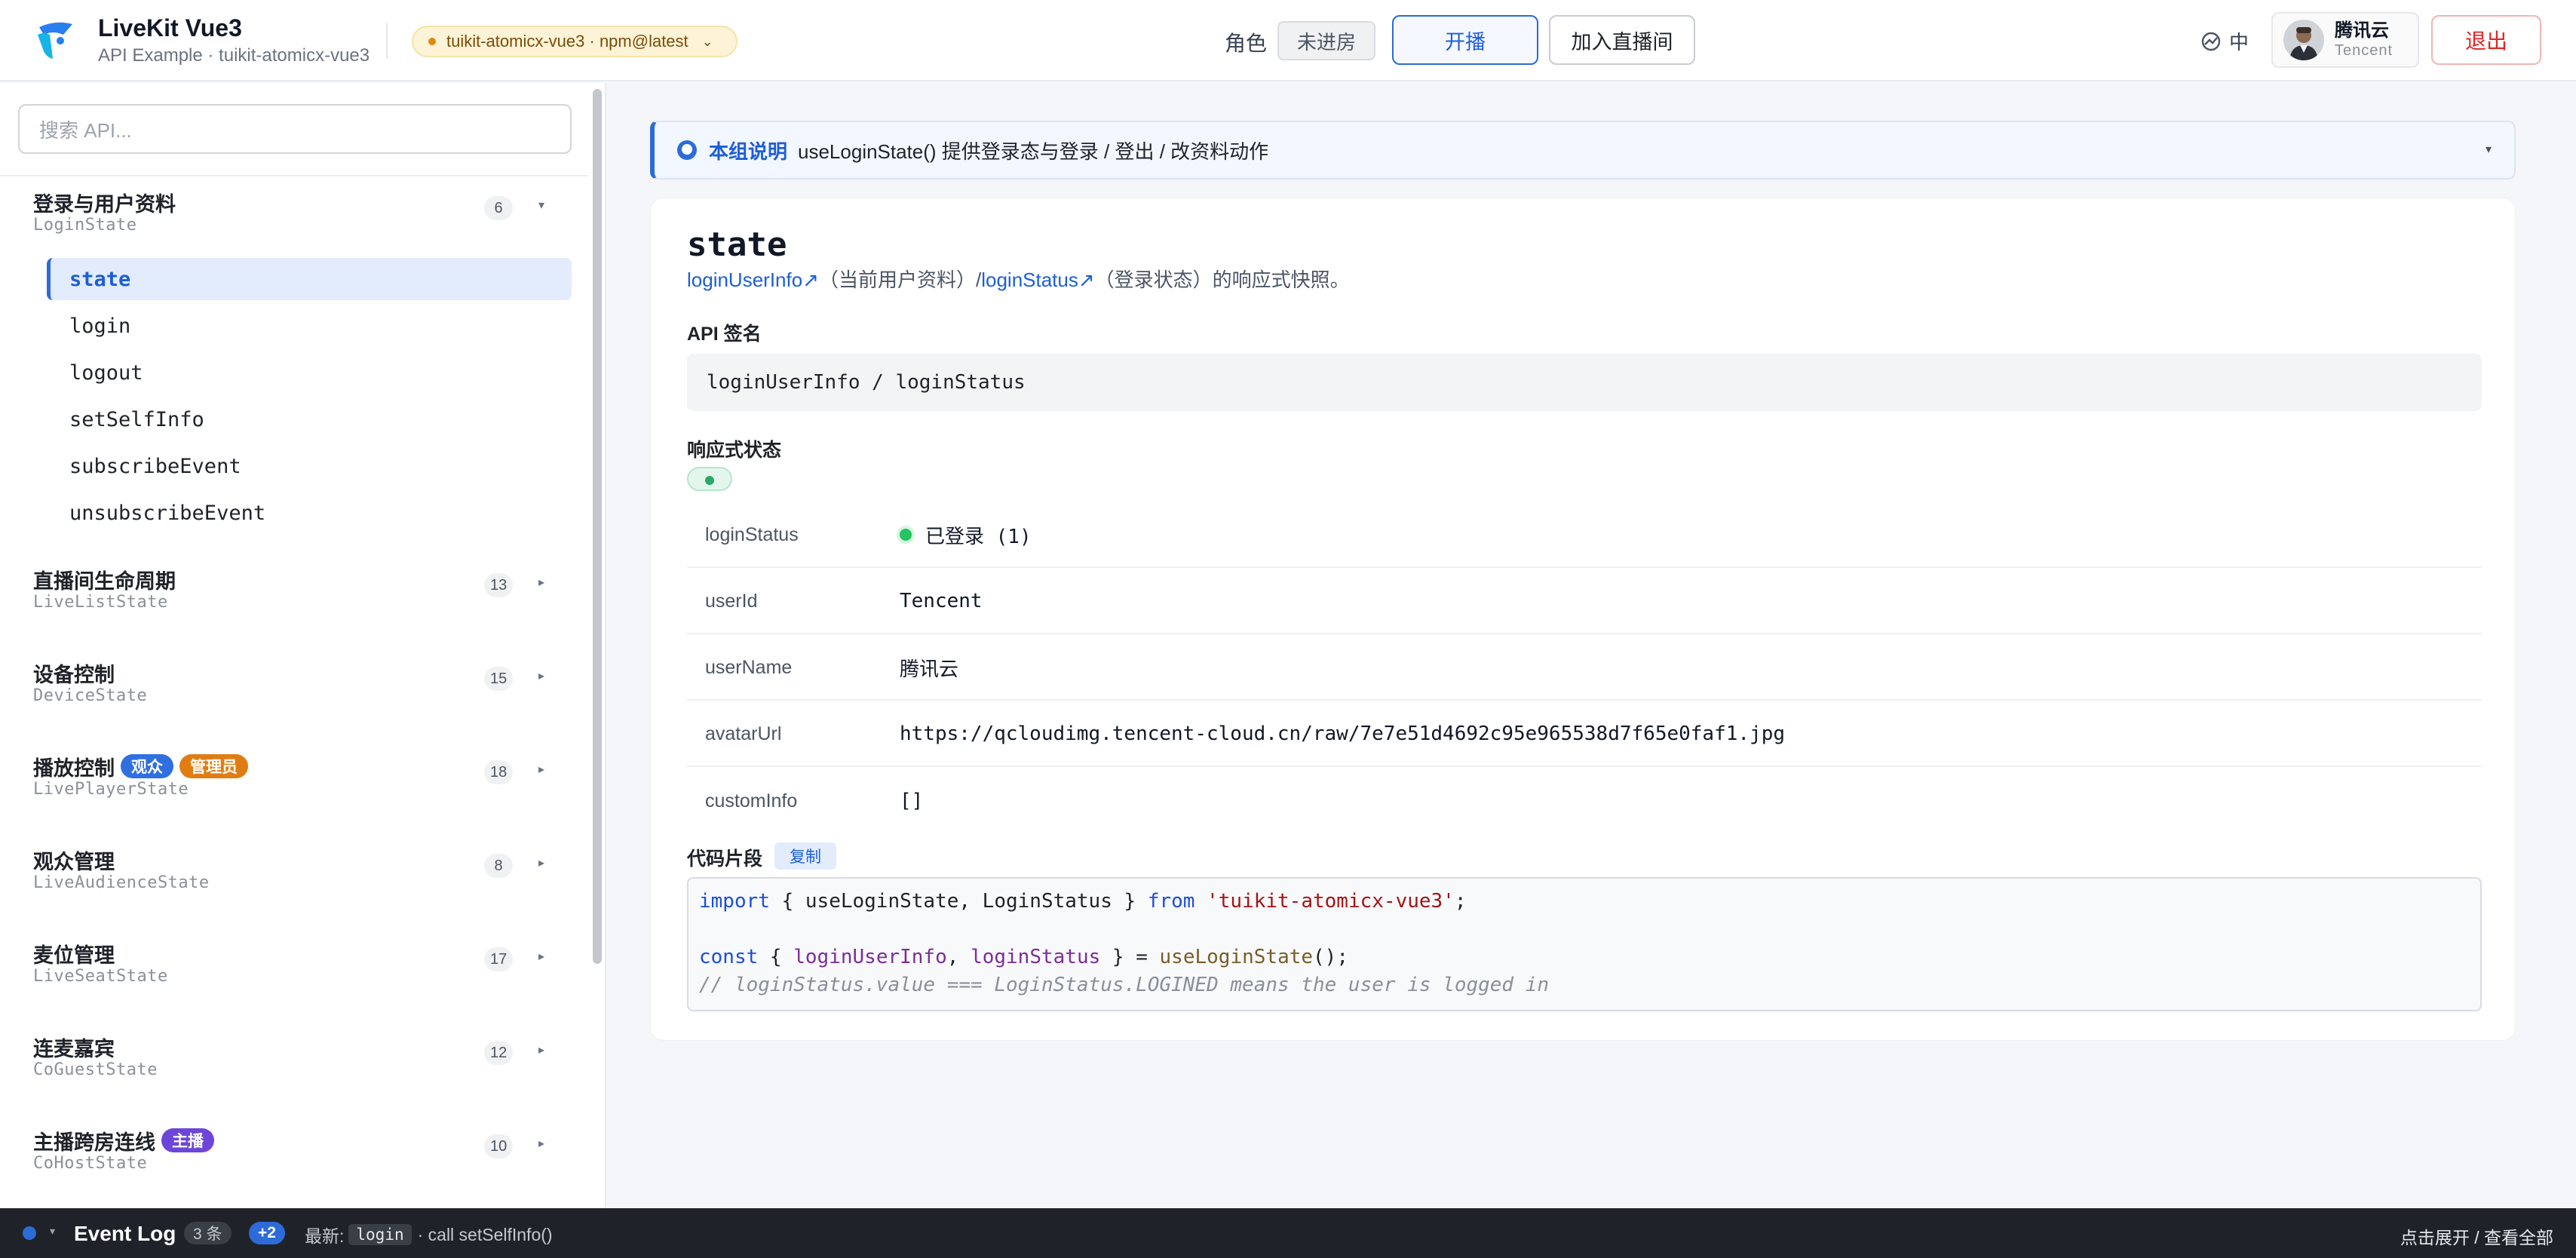 This screenshot has width=2576, height=1258. I want to click on state-row-custominfo: customInfo [], so click(1584, 801).